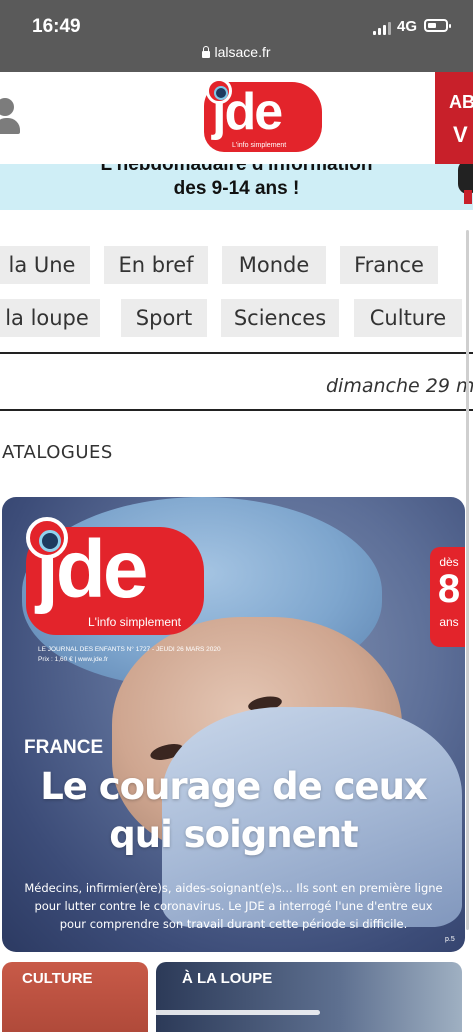 The image size is (473, 1032). What do you see at coordinates (164, 318) in the screenshot?
I see `nav-item-sport: Sport` at bounding box center [164, 318].